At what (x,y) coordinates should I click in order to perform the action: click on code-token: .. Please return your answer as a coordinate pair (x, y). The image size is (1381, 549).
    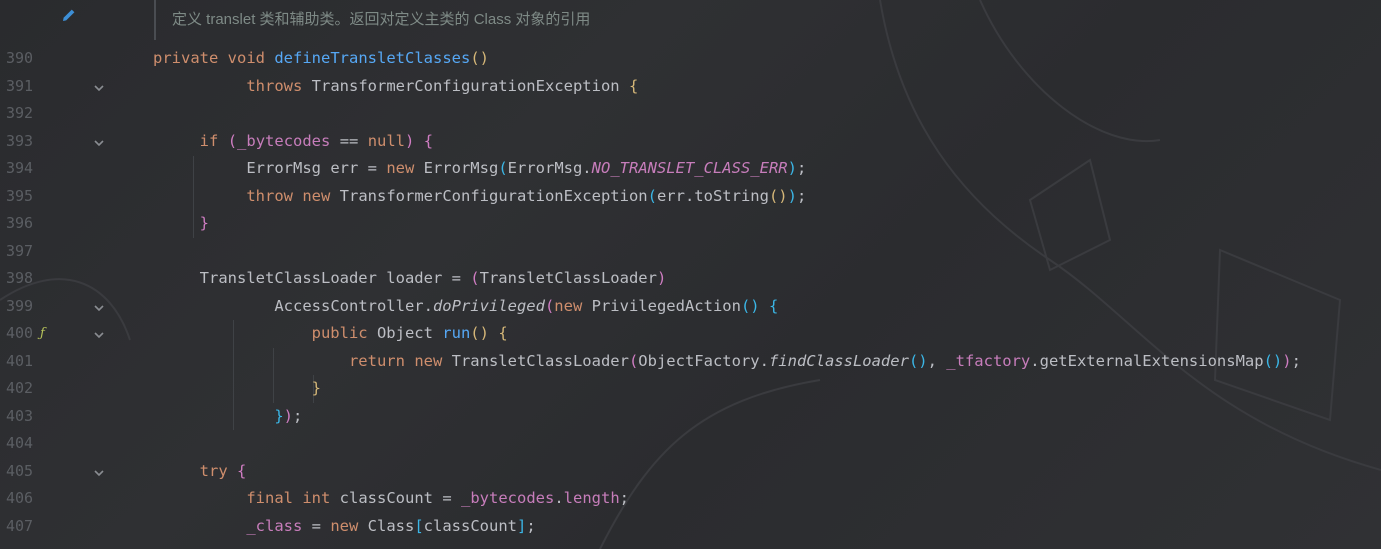
    Looking at the image, I should click on (559, 498).